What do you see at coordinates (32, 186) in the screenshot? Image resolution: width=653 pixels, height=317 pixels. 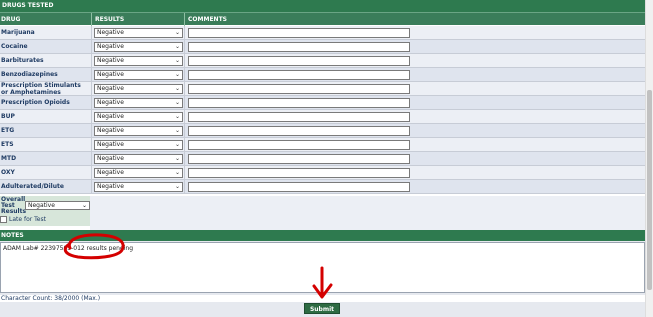 I see `drug-name: Adulterated/Dilute` at bounding box center [32, 186].